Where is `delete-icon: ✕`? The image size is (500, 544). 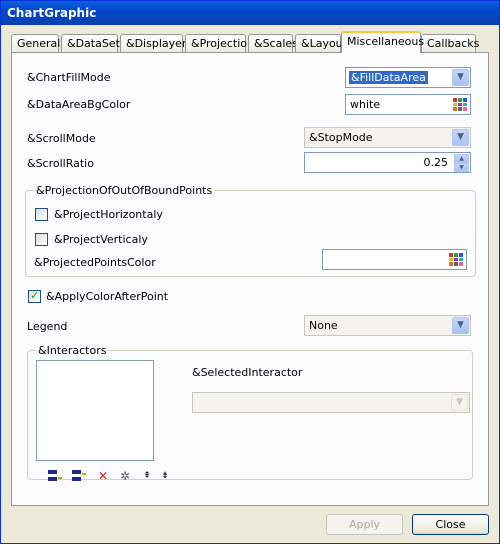
delete-icon: ✕ is located at coordinates (103, 476).